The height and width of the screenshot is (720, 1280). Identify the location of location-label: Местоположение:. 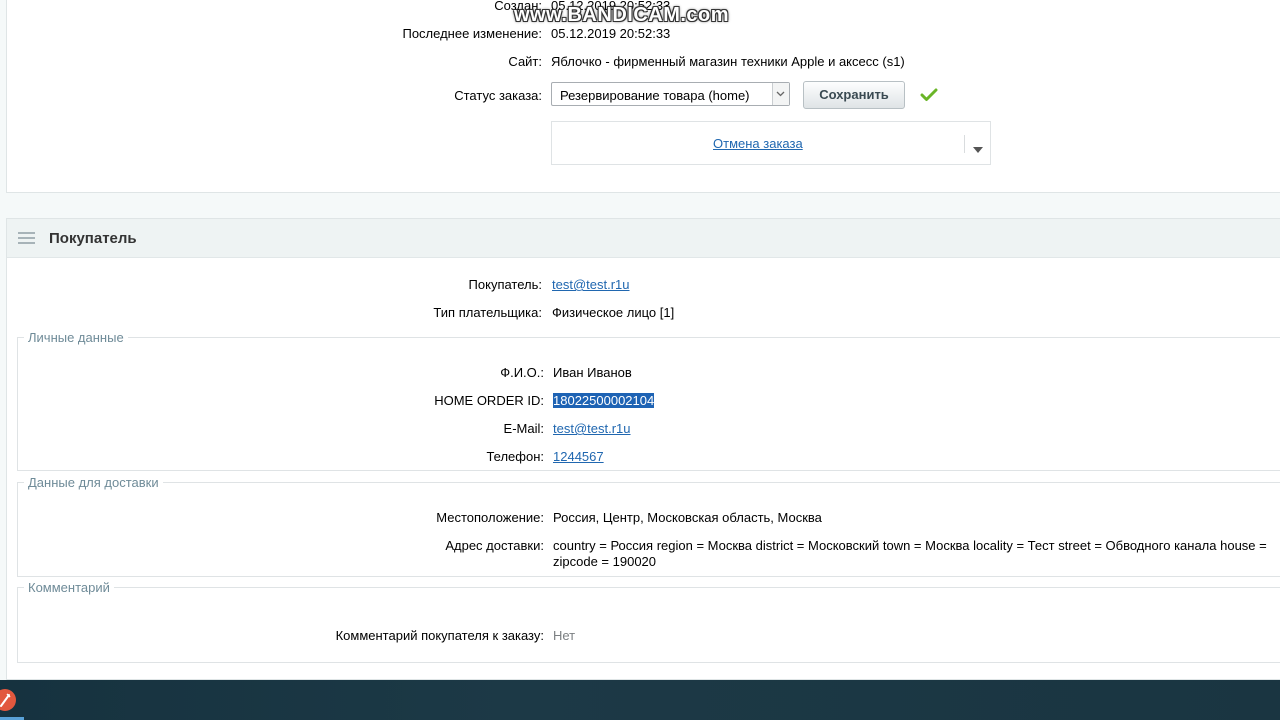
(490, 517).